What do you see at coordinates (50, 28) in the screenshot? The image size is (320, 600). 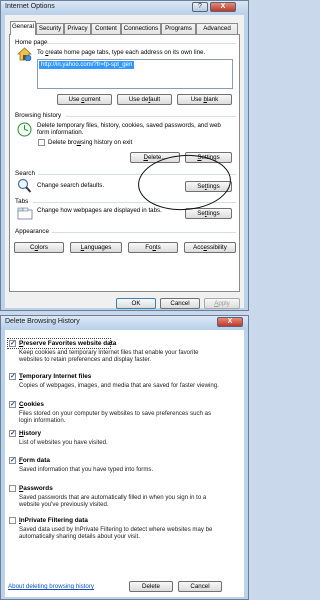 I see `tab-security: Security` at bounding box center [50, 28].